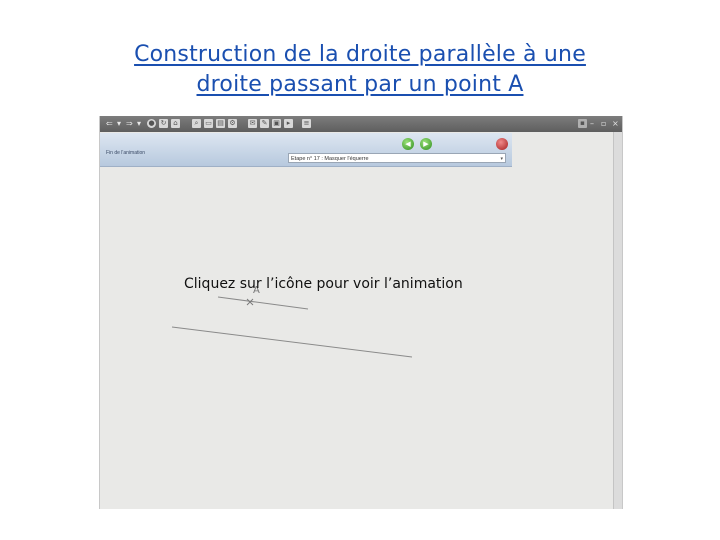  Describe the element at coordinates (263, 303) in the screenshot. I see `parallel-line` at that location.